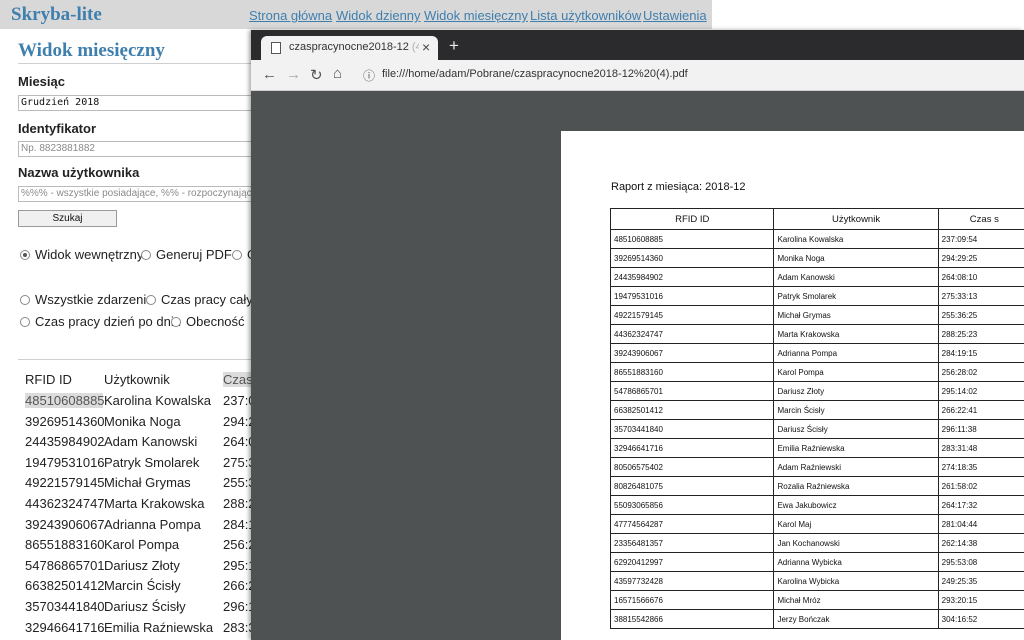  I want to click on forward-icon: →, so click(293, 74).